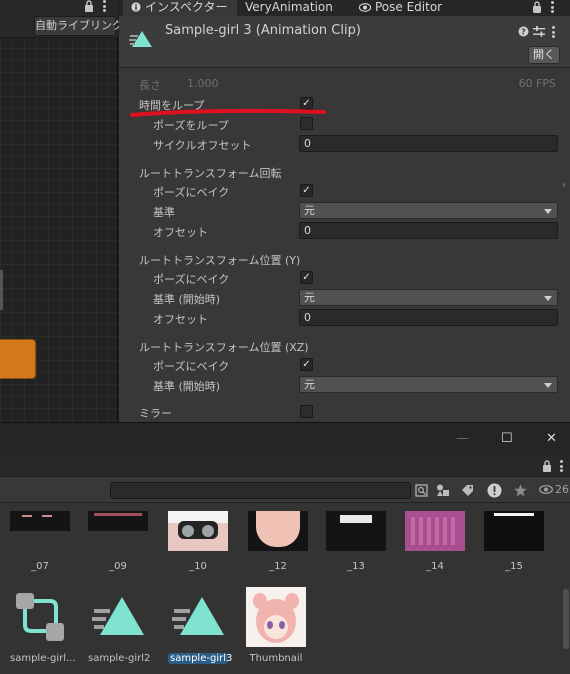 The image size is (570, 674). I want to click on mirror-row: ミラー, so click(344, 412).